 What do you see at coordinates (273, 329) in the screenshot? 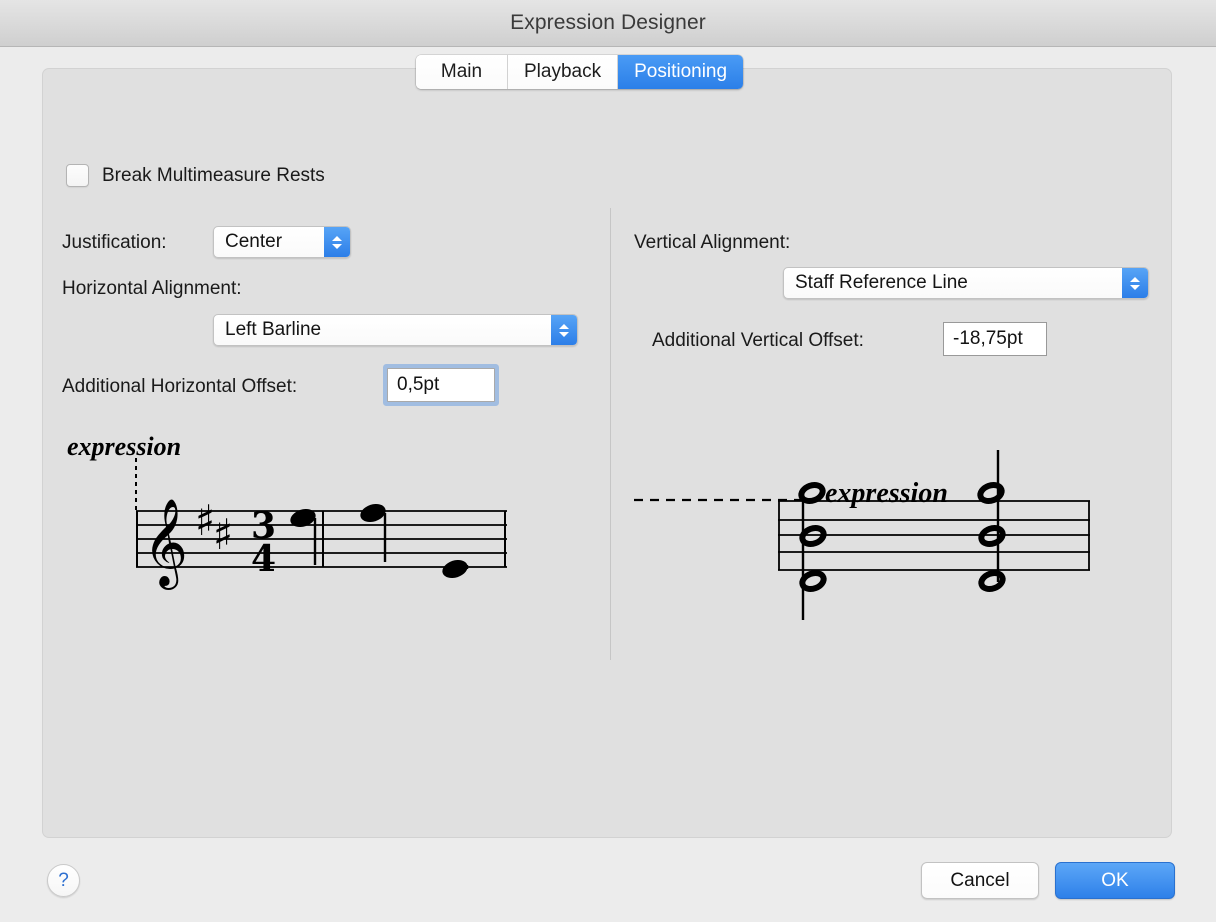
I see `horizontal-alignment-value: Left Barline` at bounding box center [273, 329].